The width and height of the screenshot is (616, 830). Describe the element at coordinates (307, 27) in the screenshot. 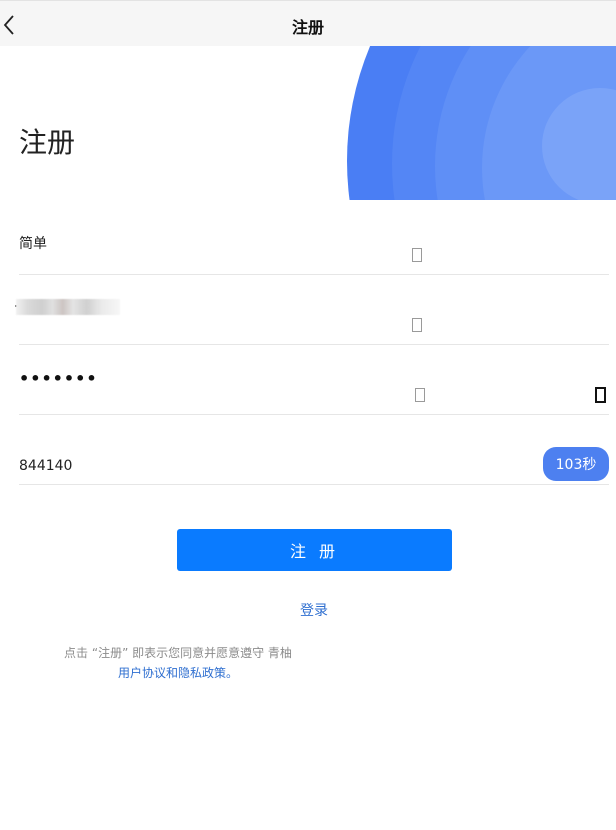

I see `nav-title: 注册` at that location.